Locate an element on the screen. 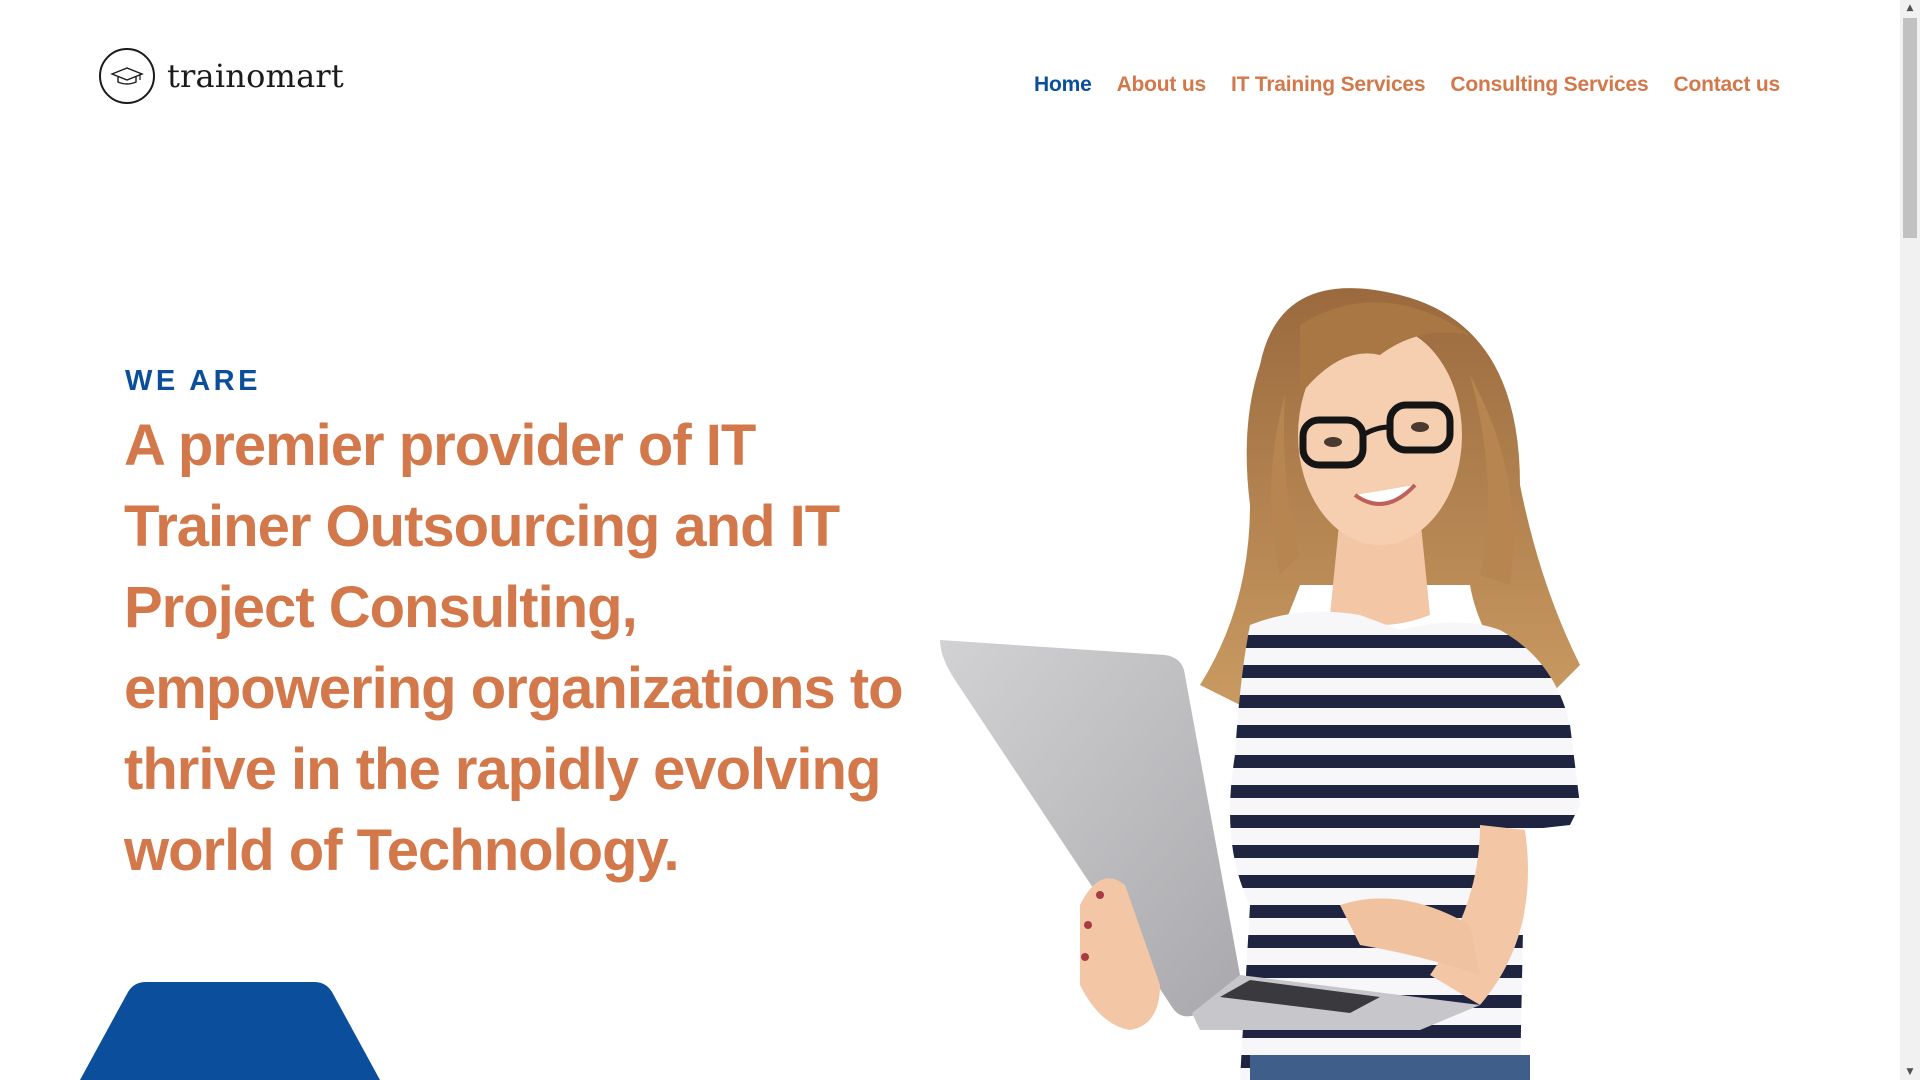  nav-it-training-services: IT Training Services is located at coordinates (1328, 85).